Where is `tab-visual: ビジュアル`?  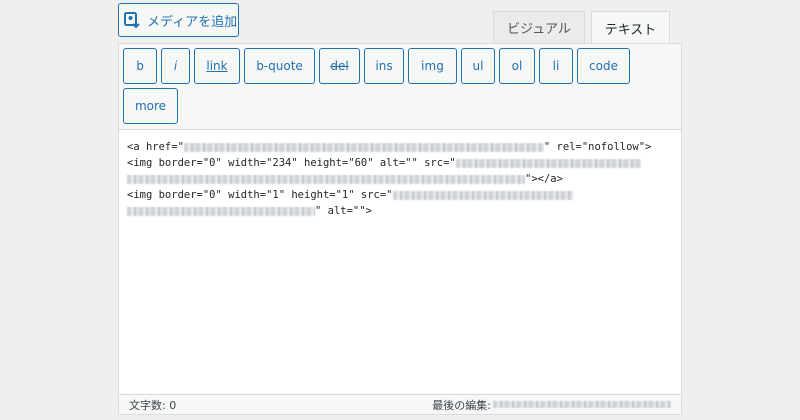 tab-visual: ビジュアル is located at coordinates (539, 27).